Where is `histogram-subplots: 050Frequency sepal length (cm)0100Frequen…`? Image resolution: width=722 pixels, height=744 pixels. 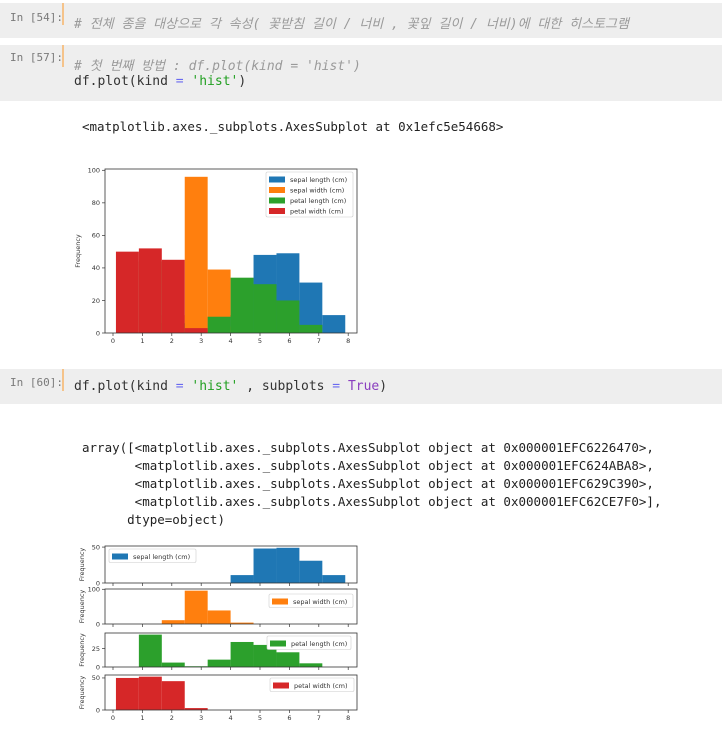
histogram-subplots: 050Frequency sepal length (cm)0100Frequen… is located at coordinates (218, 632).